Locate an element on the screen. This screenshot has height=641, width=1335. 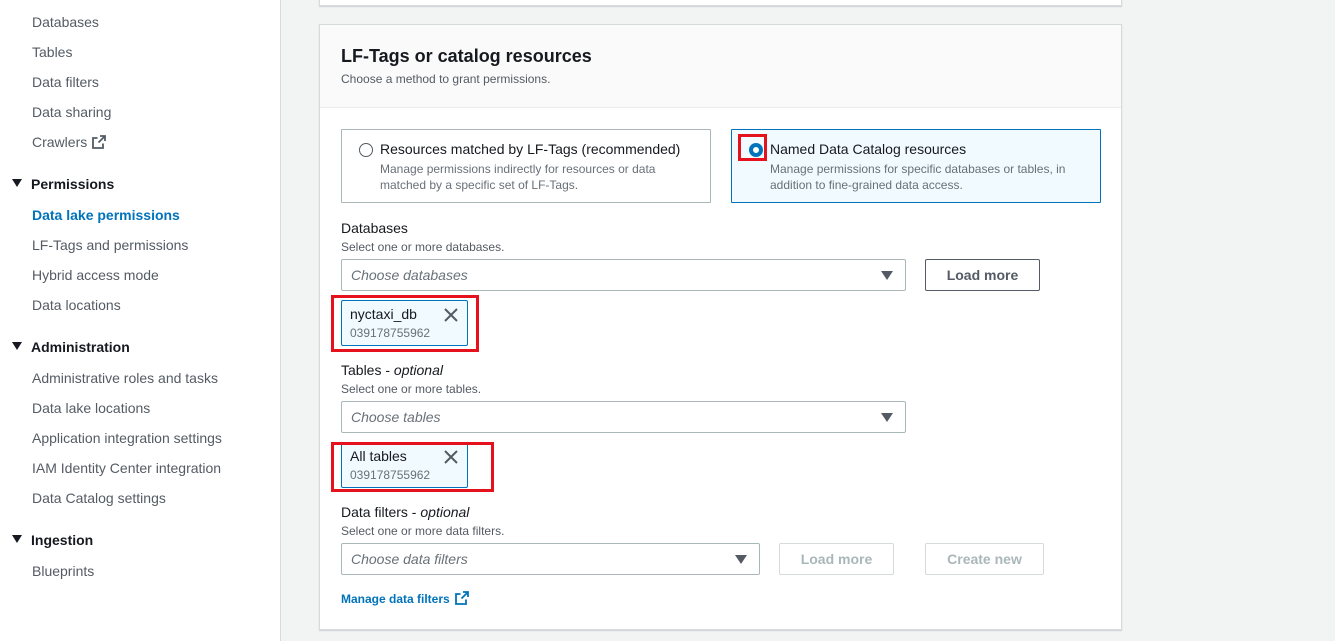
nav-item-databases: Databases is located at coordinates (65, 22).